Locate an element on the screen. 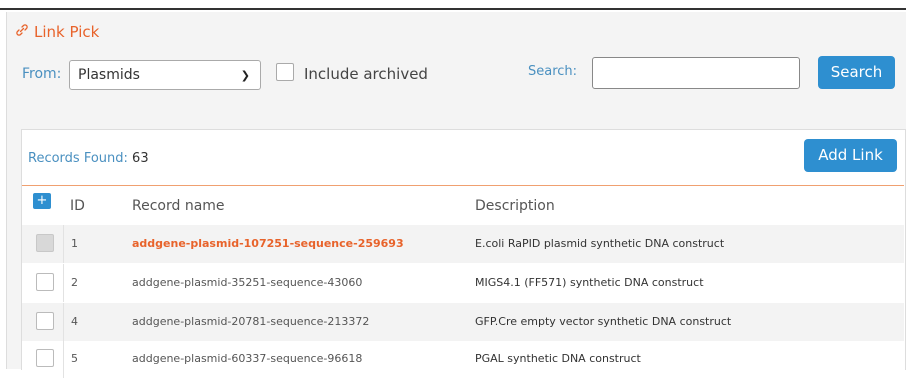  link-icon is located at coordinates (22, 32).